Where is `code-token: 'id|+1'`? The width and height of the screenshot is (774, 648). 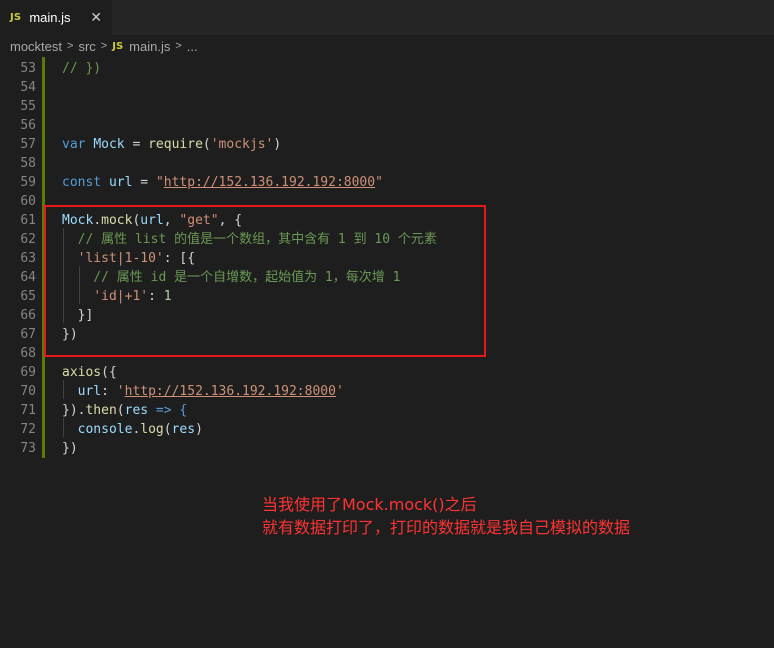 code-token: 'id|+1' is located at coordinates (121, 296).